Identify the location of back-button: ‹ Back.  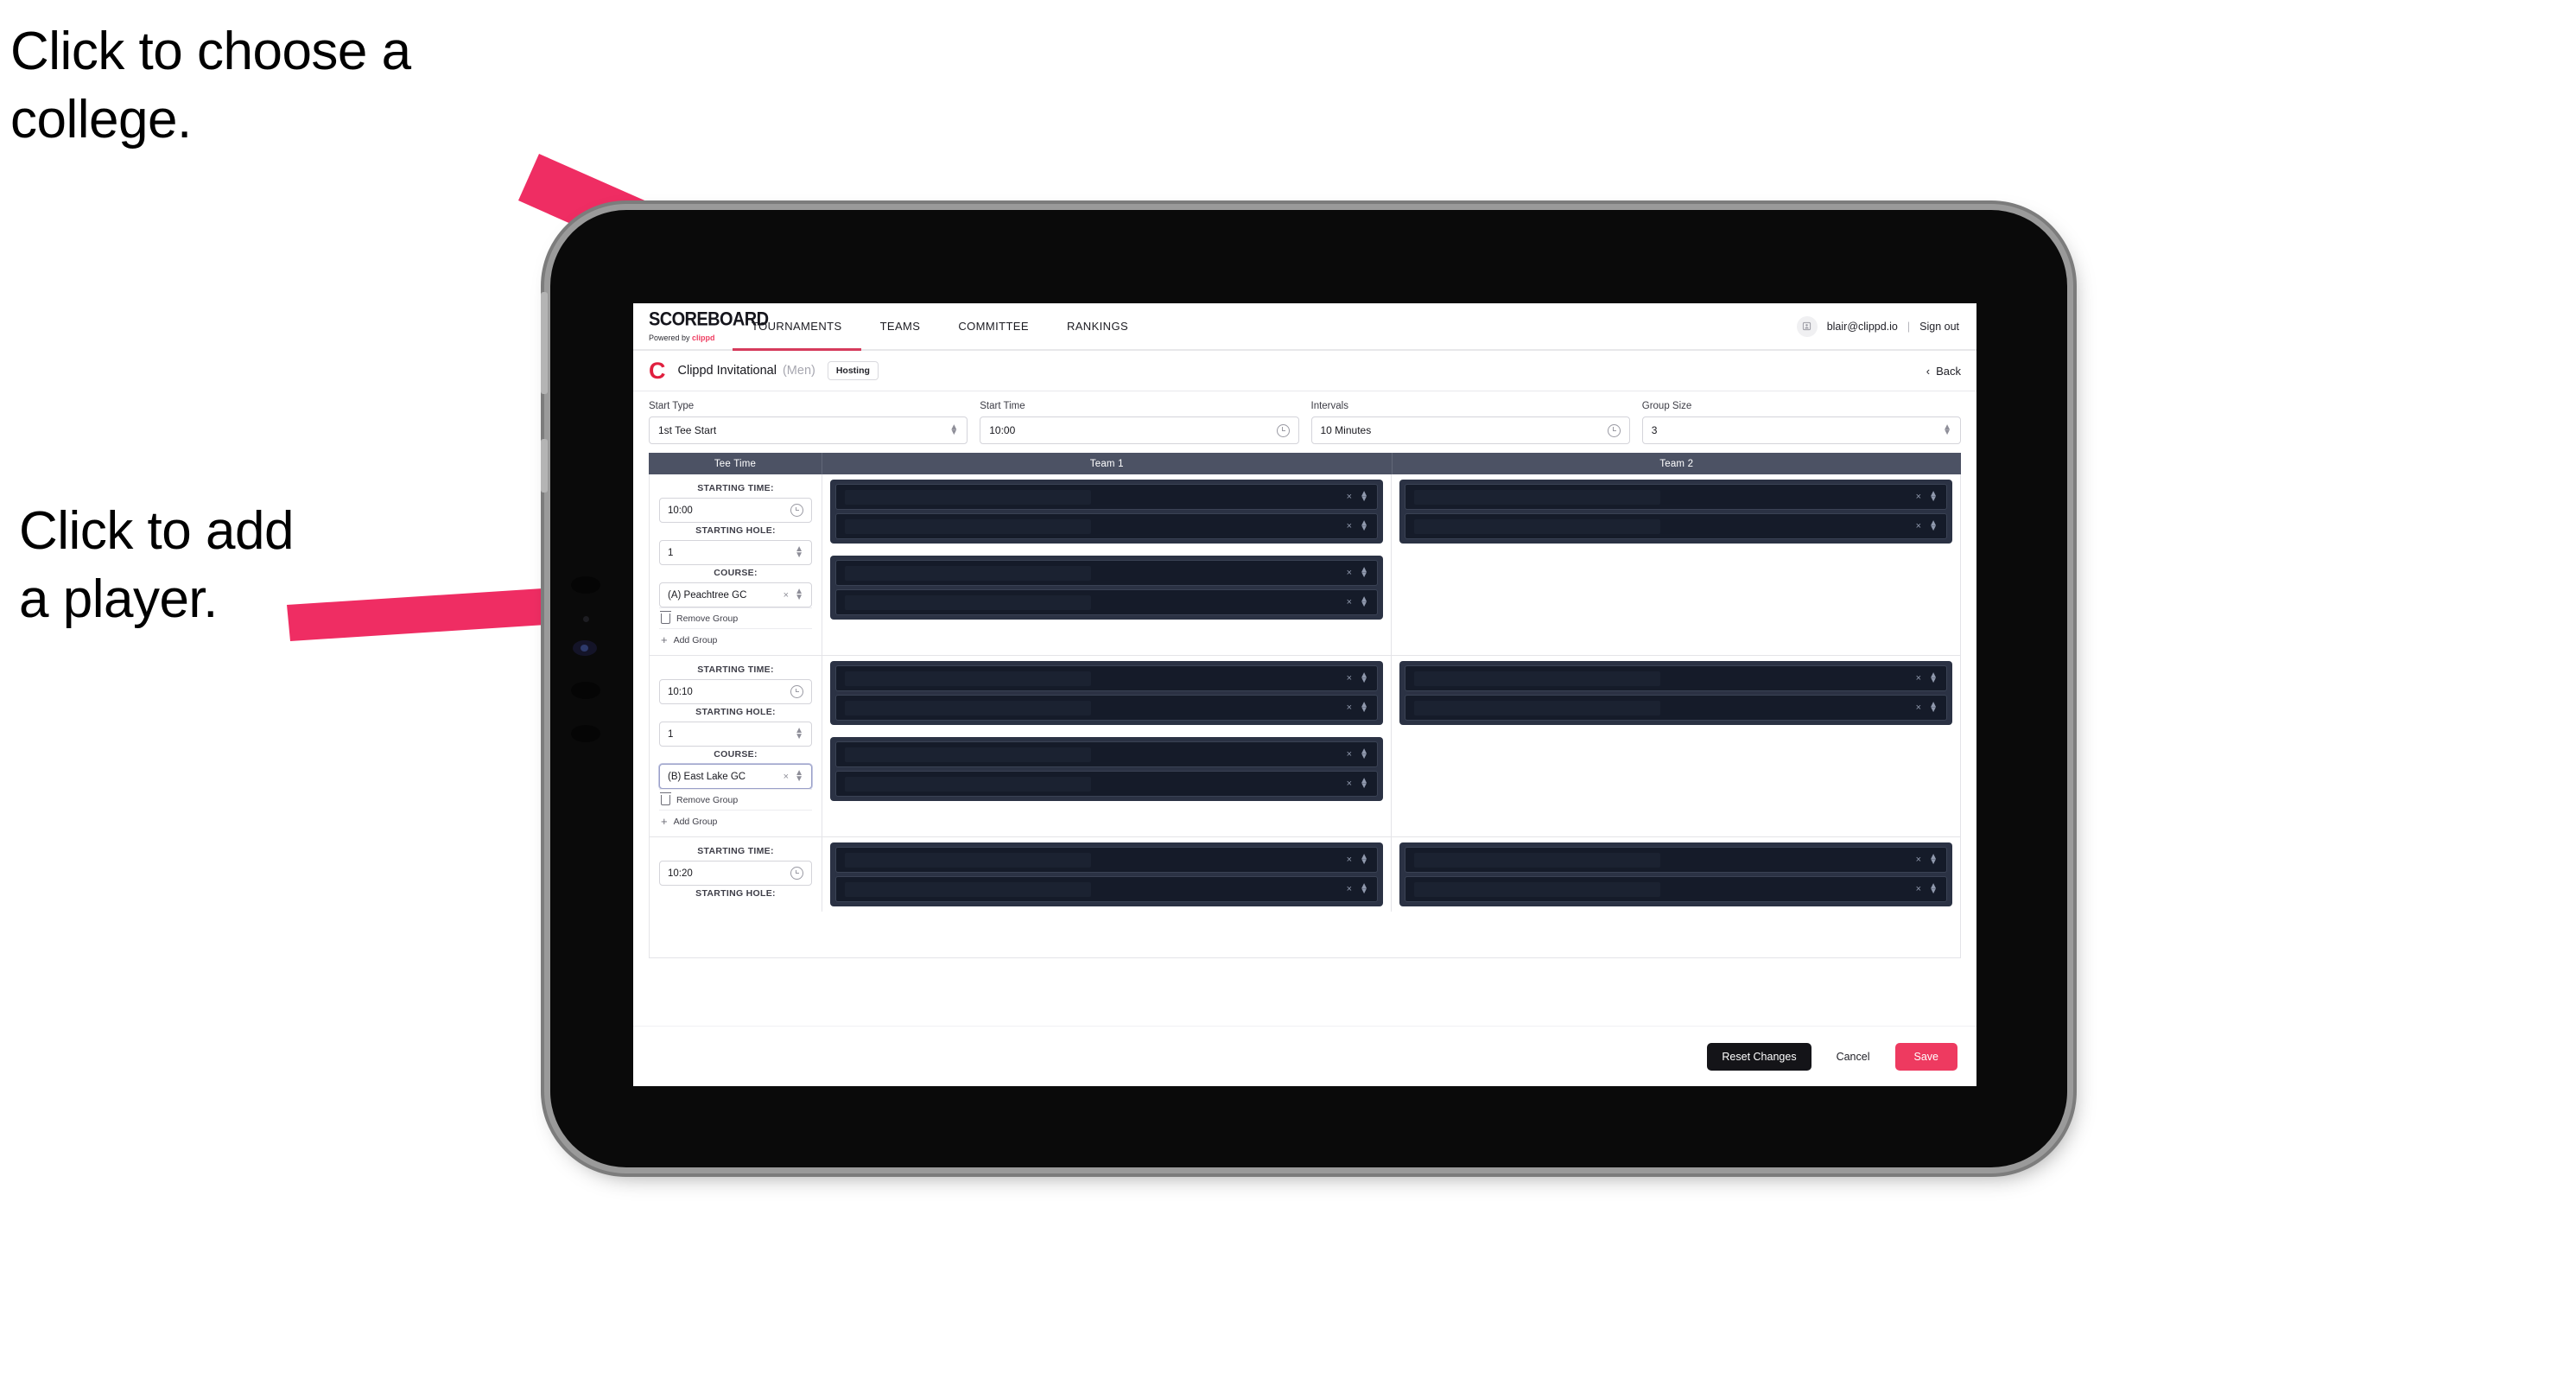
(1943, 371).